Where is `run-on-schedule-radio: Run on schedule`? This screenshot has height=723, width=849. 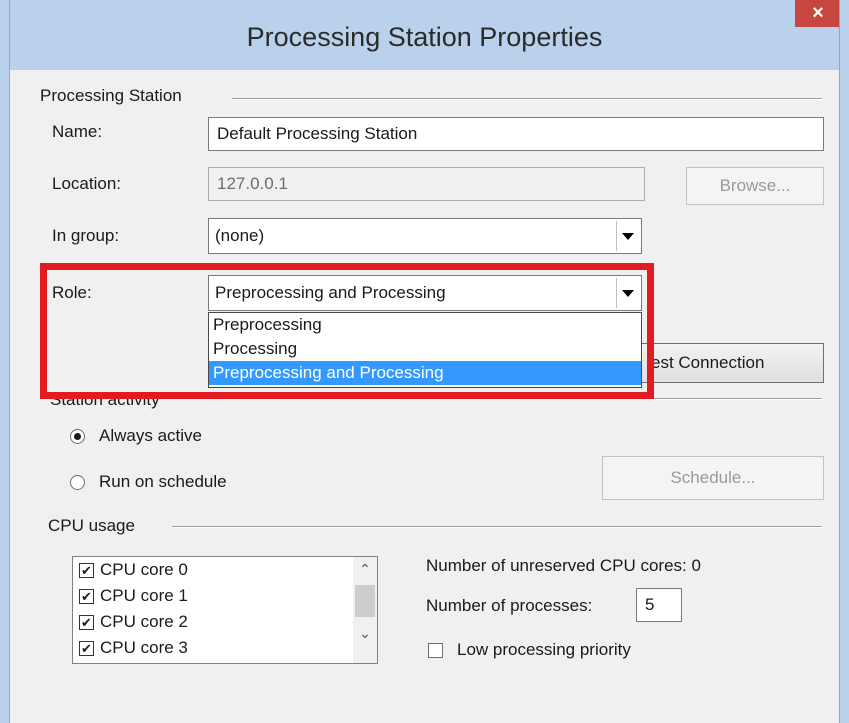 run-on-schedule-radio: Run on schedule is located at coordinates (148, 482).